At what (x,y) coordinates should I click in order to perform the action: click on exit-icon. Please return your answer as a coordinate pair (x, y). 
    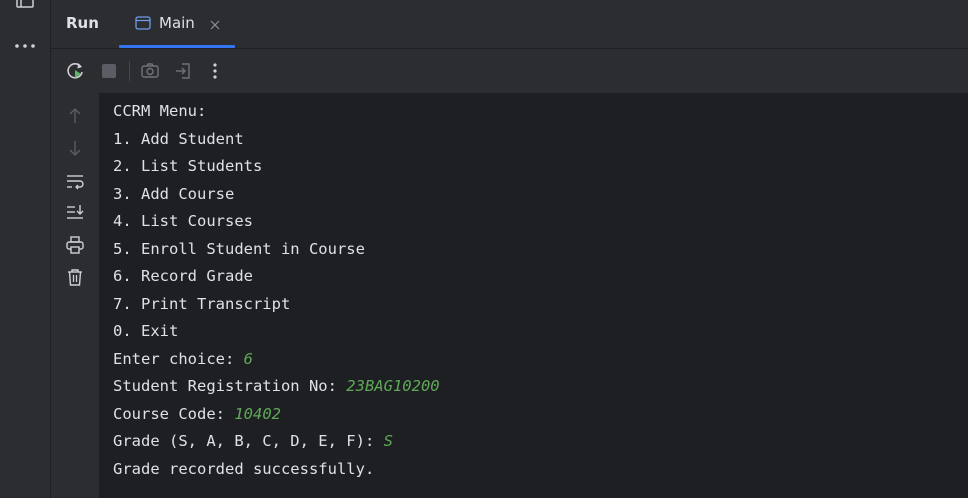
    Looking at the image, I should click on (183, 71).